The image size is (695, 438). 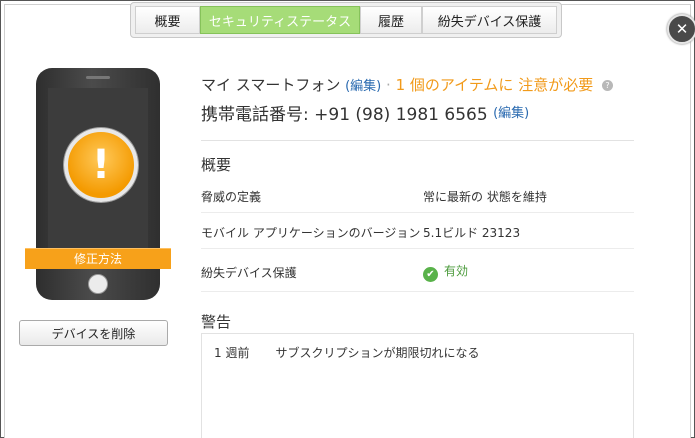 I want to click on tab-lost-device-protection: 紛失デバイス保護, so click(x=489, y=20).